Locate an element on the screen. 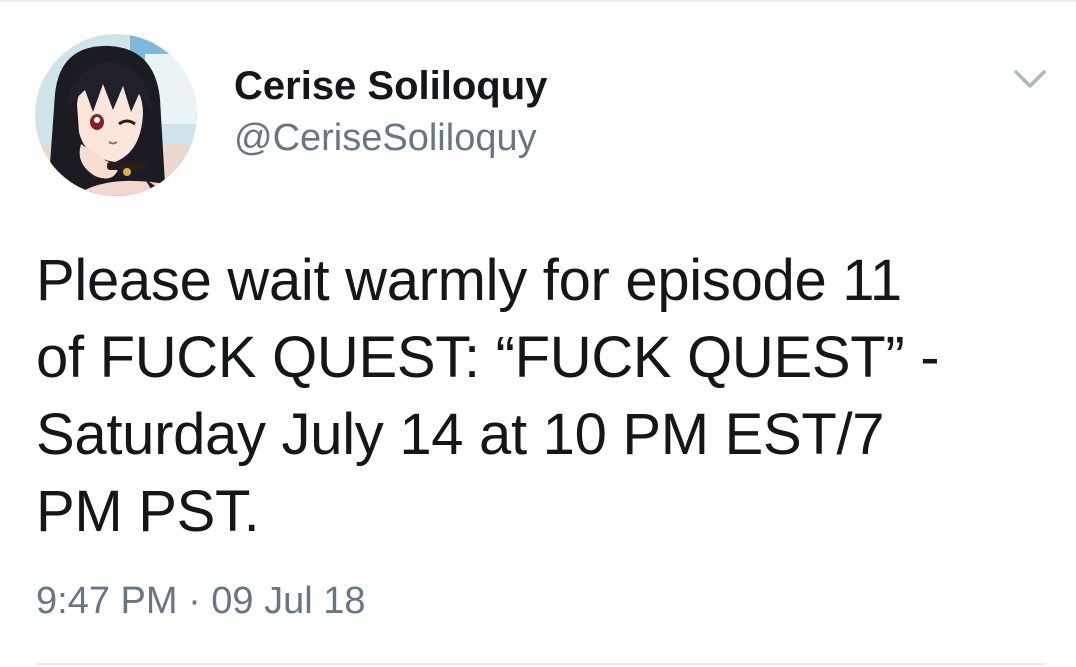 Image resolution: width=1076 pixels, height=667 pixels. anime-avatar-icon is located at coordinates (116, 115).